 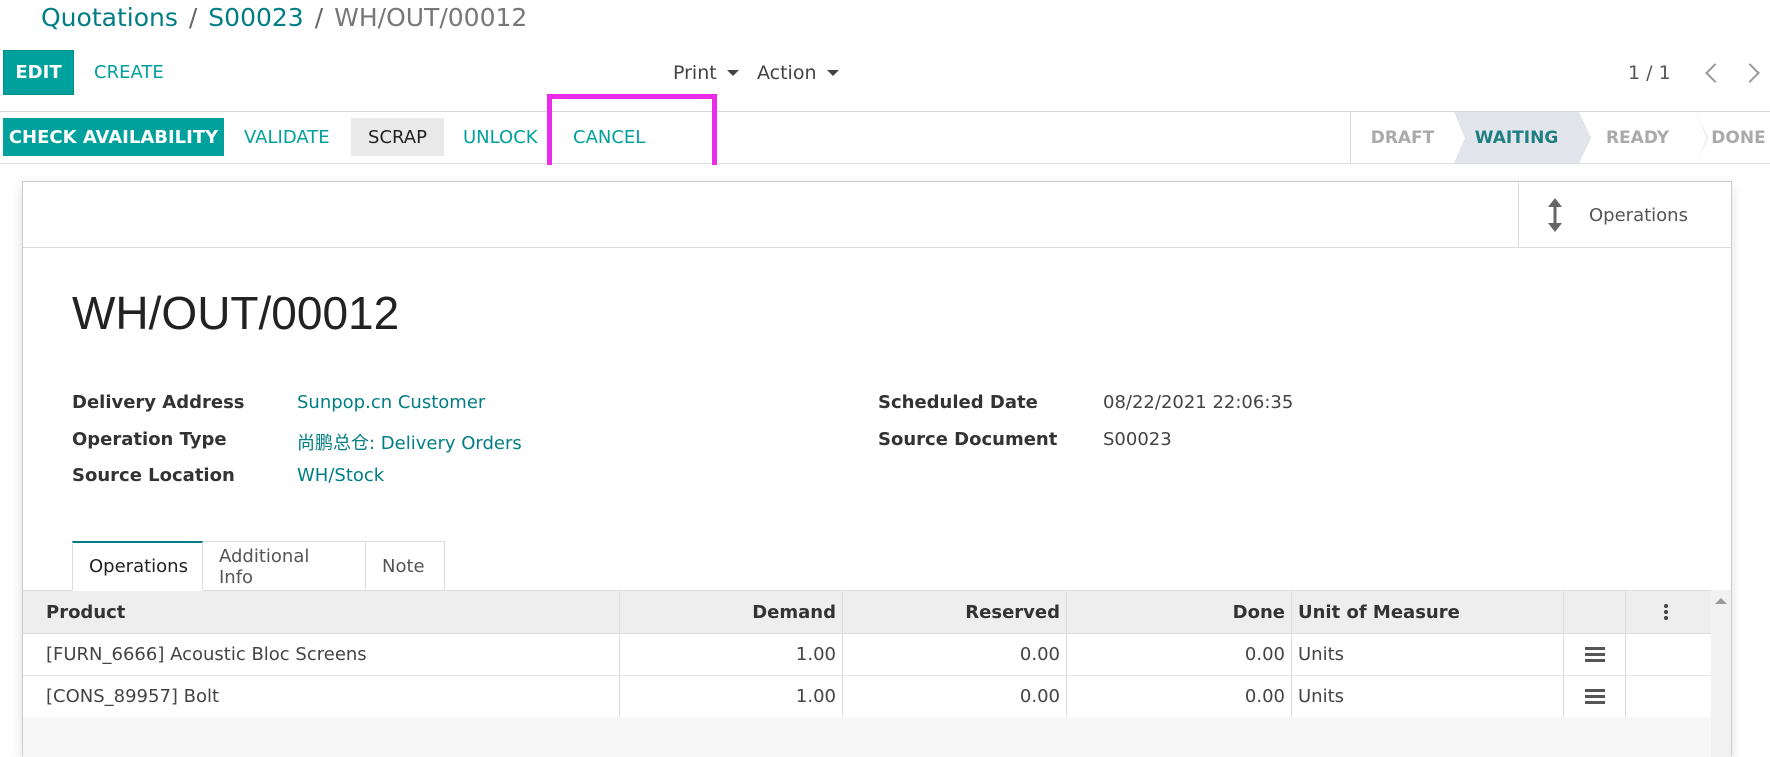 I want to click on scrap-button: SCRAP, so click(x=397, y=137).